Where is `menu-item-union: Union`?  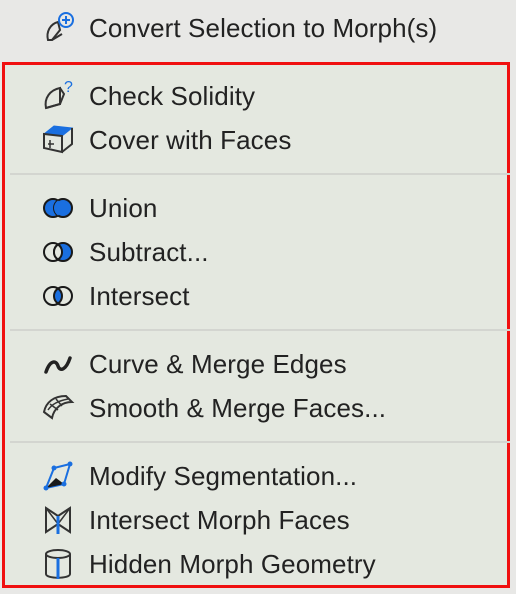
menu-item-union: Union is located at coordinates (258, 208).